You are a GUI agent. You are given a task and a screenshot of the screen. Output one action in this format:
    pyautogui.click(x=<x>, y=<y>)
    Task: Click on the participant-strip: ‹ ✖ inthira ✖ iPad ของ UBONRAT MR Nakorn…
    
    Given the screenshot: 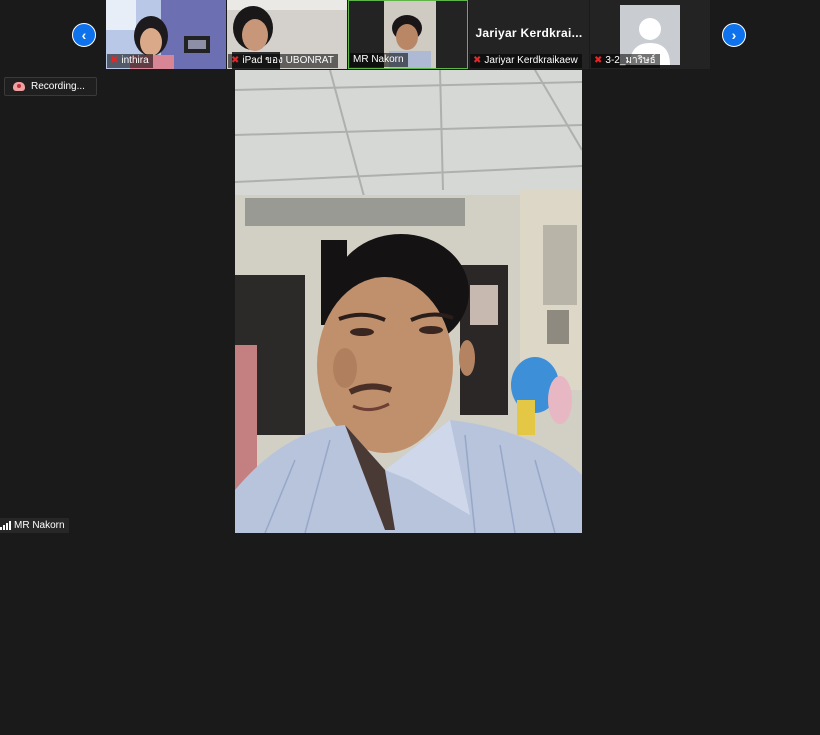 What is the action you would take?
    pyautogui.click(x=410, y=35)
    